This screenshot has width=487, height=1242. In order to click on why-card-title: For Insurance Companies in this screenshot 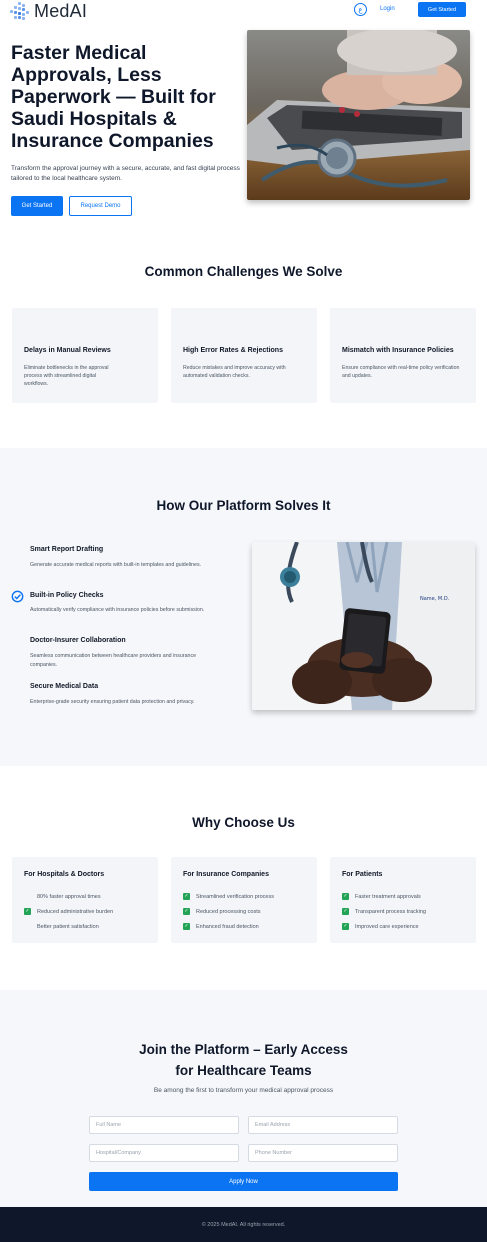, I will do `click(226, 874)`.